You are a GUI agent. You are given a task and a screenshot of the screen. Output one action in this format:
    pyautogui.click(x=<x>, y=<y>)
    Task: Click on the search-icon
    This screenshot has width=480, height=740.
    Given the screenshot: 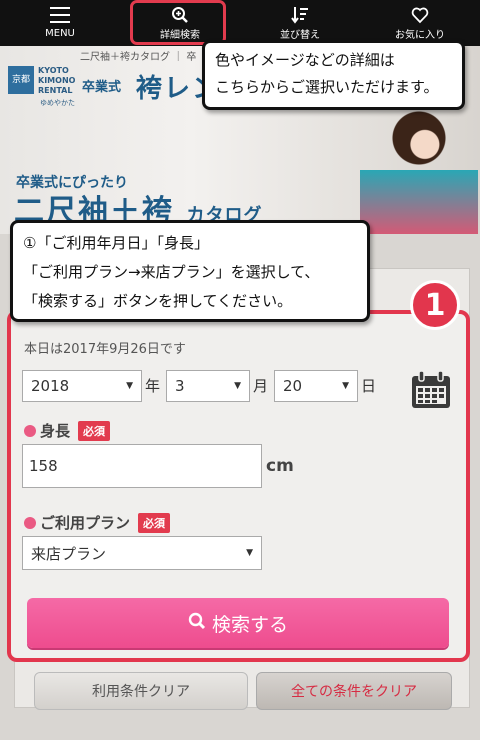 What is the action you would take?
    pyautogui.click(x=197, y=623)
    